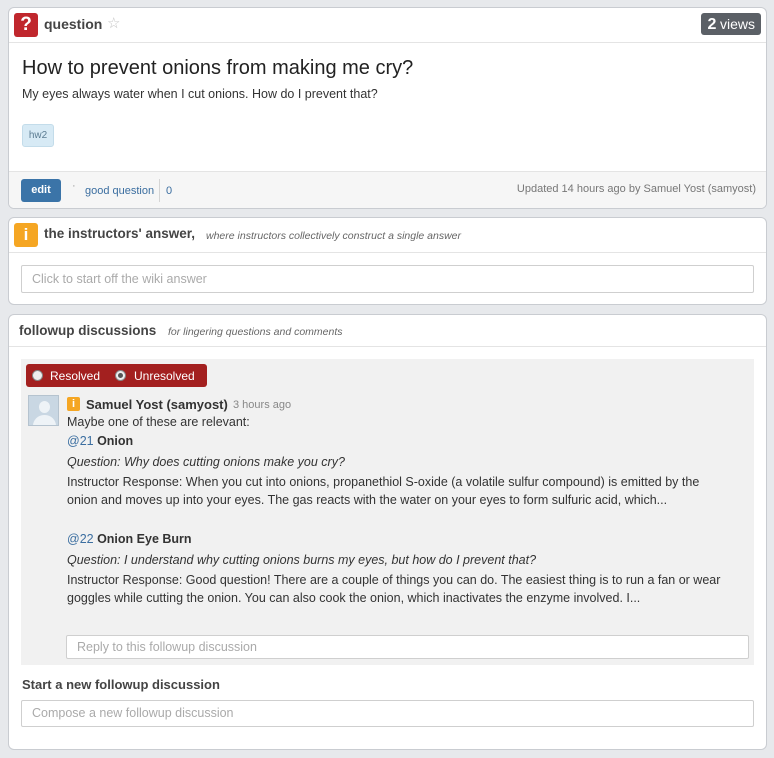 The height and width of the screenshot is (758, 774). I want to click on ref-item: @21 Onion, so click(412, 441).